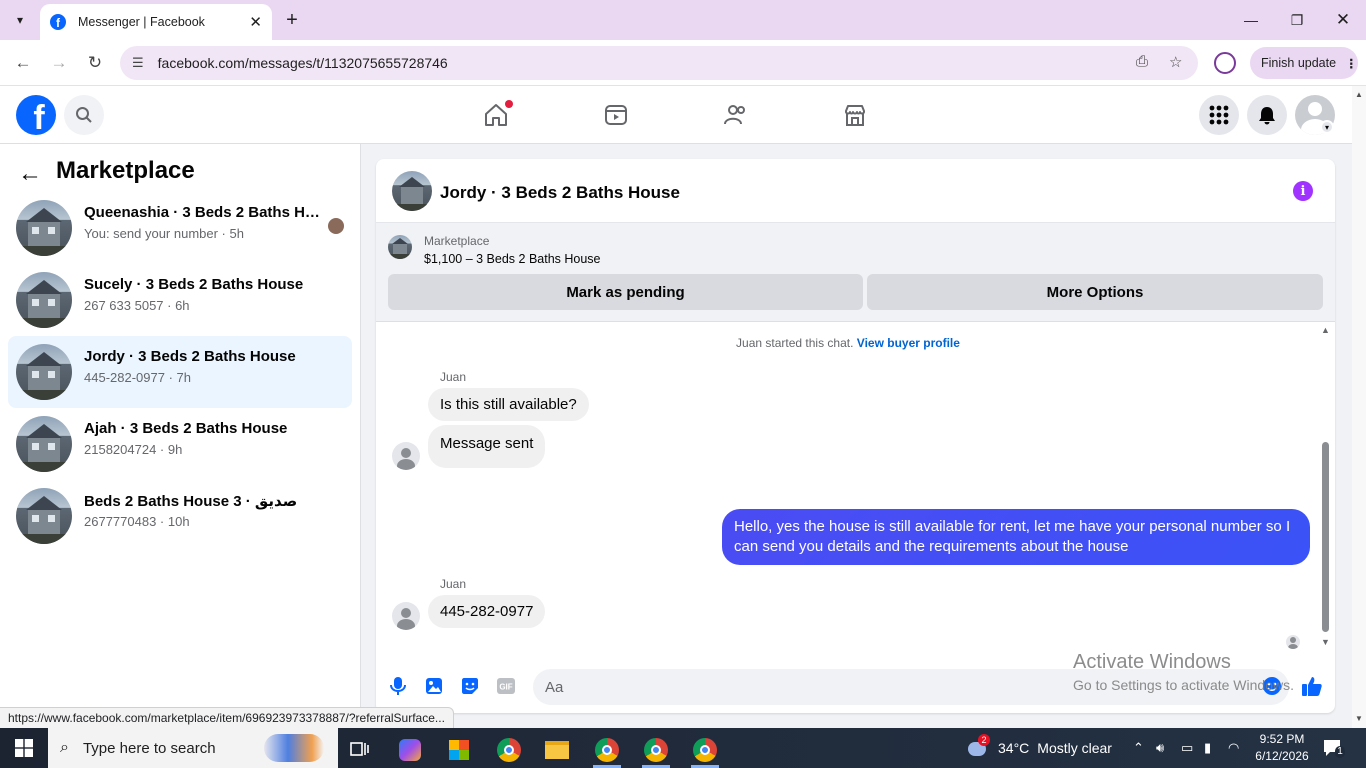  I want to click on store-app, so click(459, 750).